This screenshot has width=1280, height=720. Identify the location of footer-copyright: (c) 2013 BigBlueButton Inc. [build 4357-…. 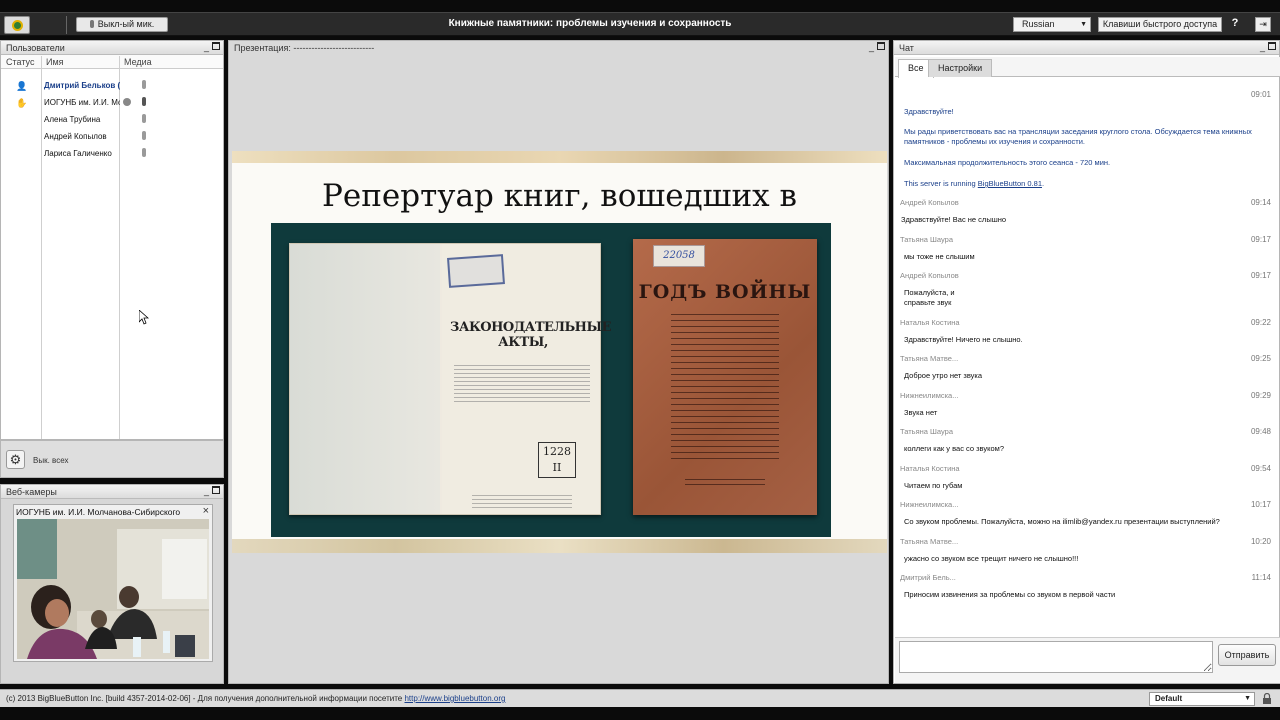
(256, 698).